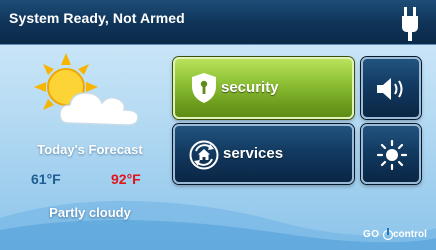 This screenshot has height=250, width=436. I want to click on logo-go-text: GO, so click(371, 234).